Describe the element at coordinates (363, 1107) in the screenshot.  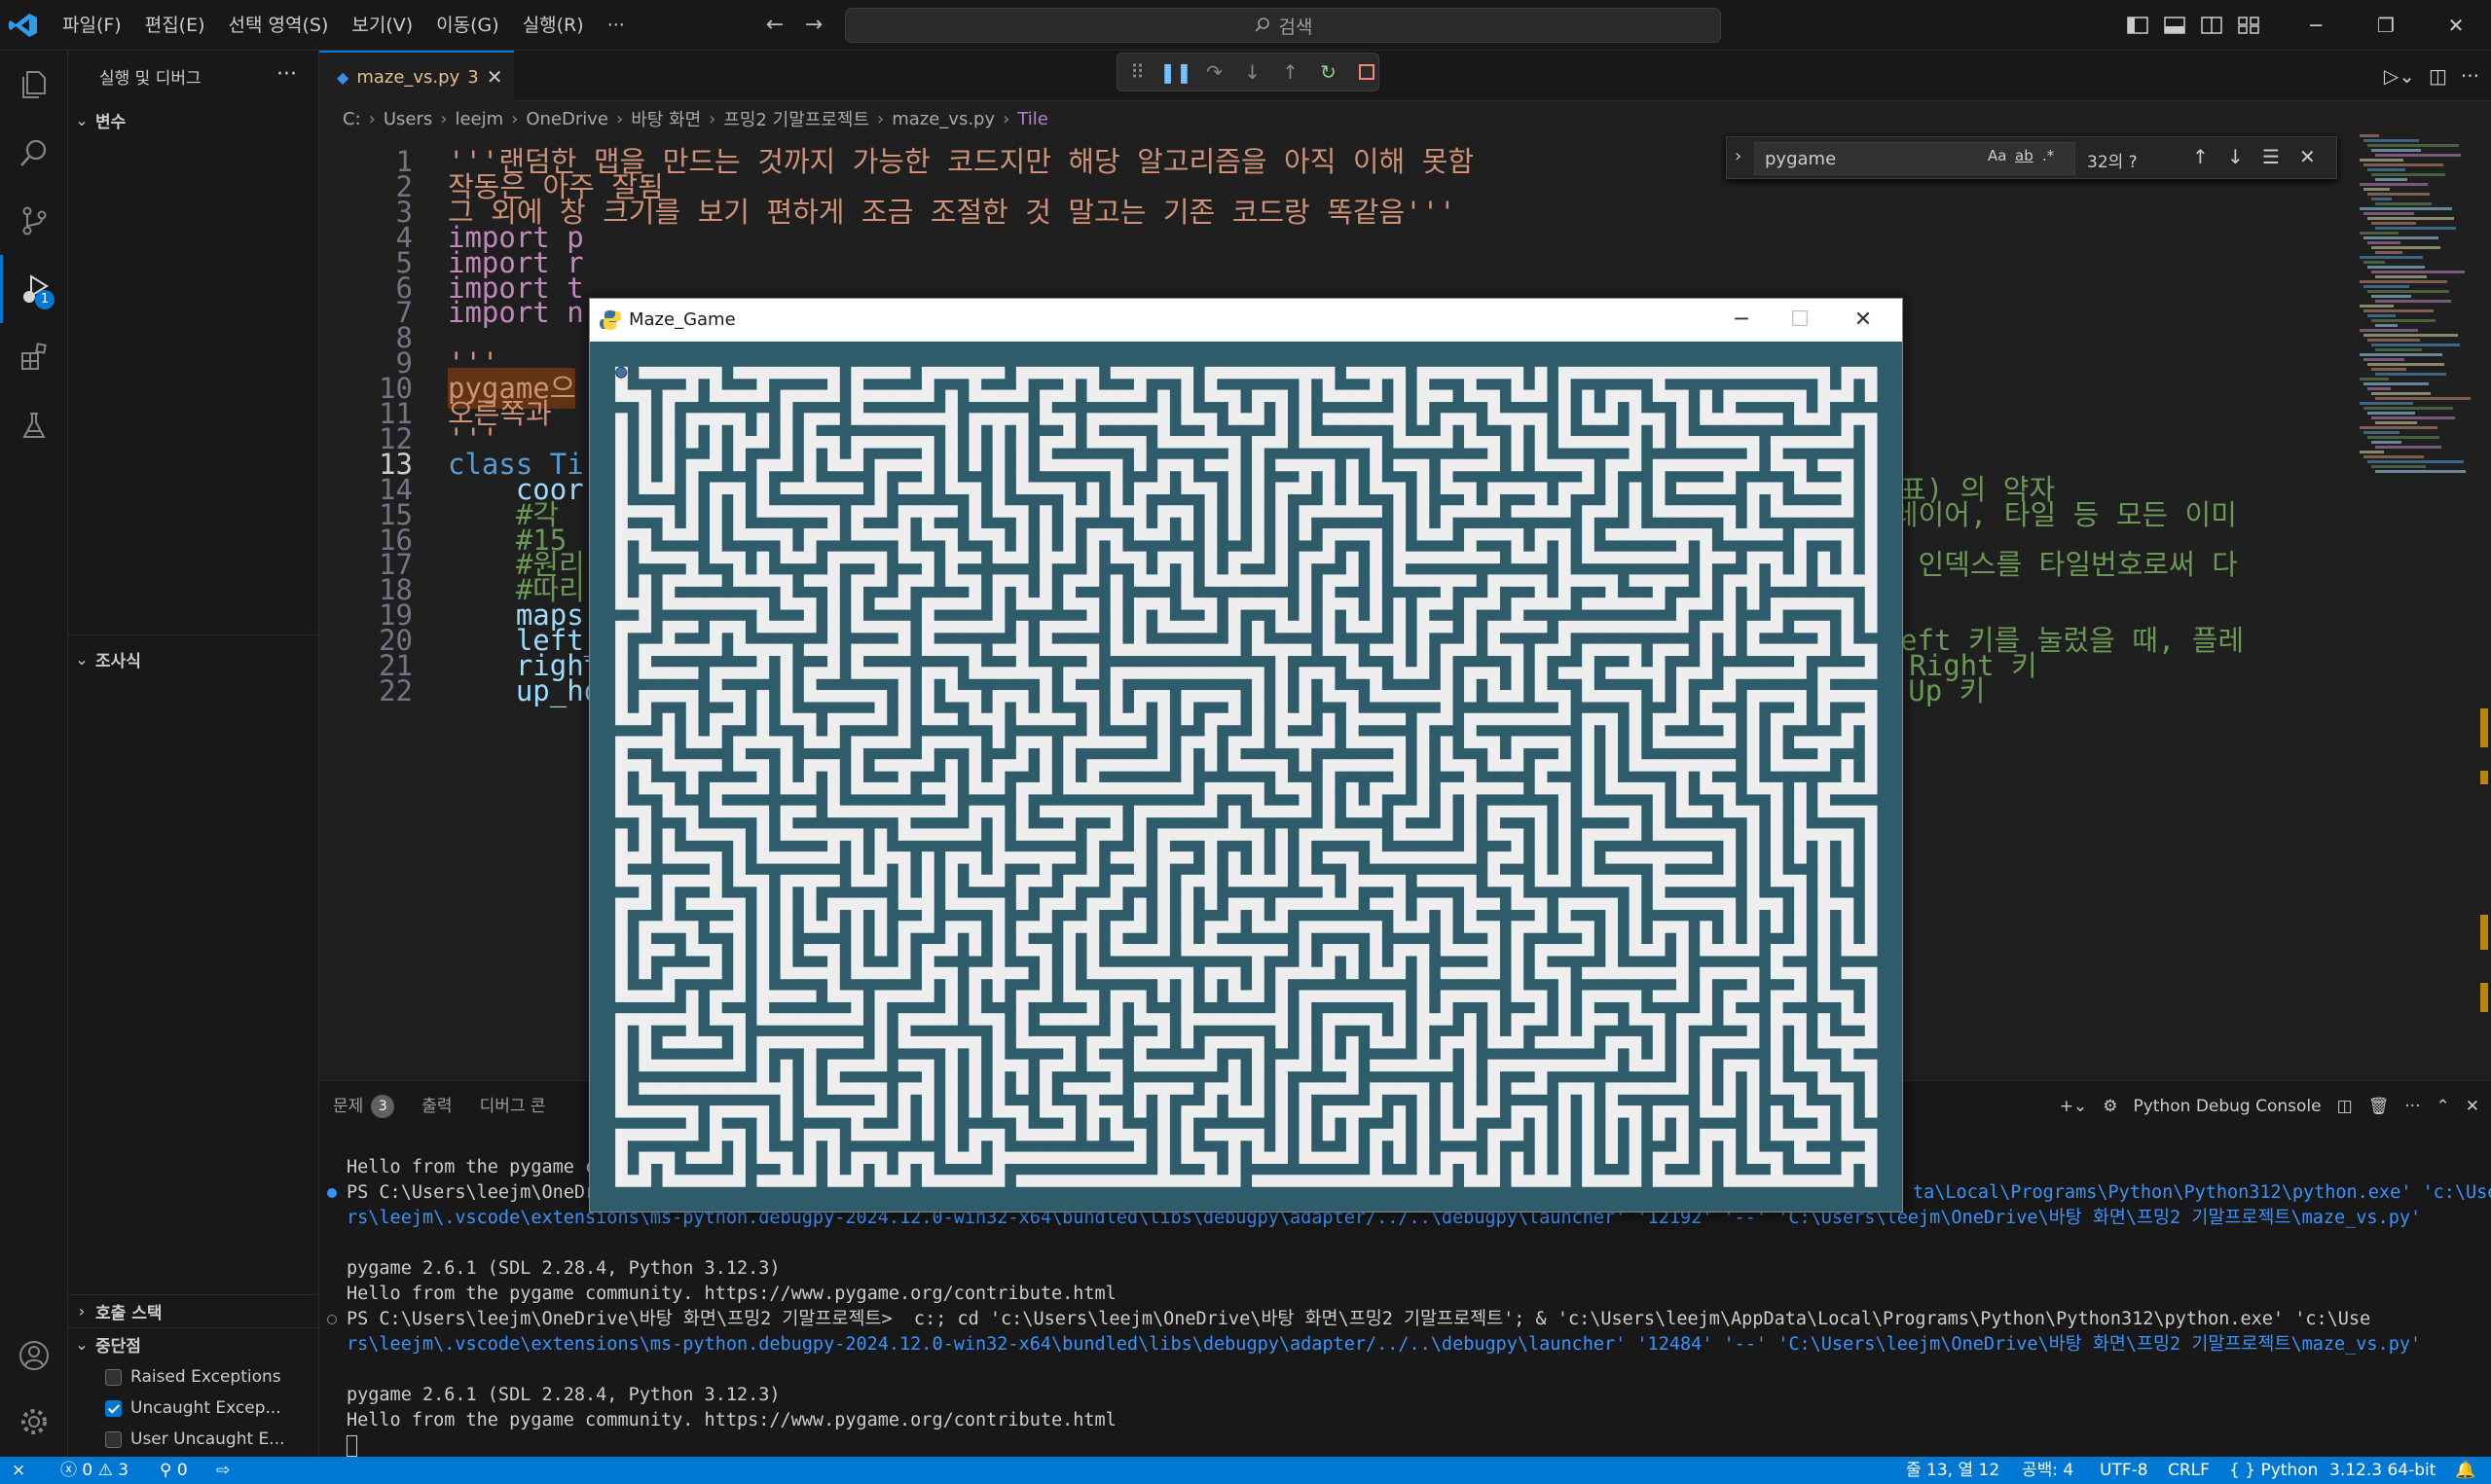
I see `tab-problems: 문제 3` at that location.